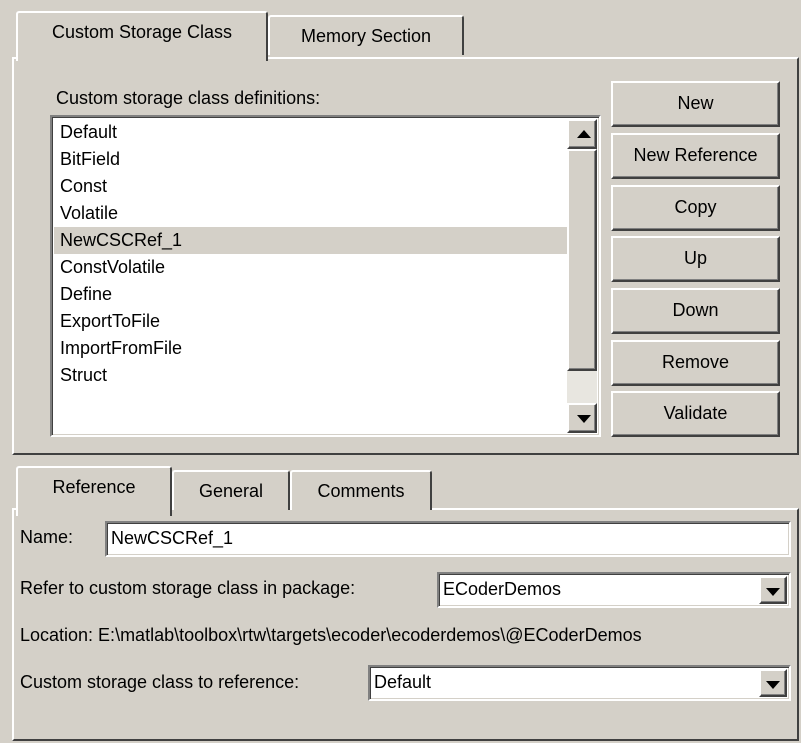 Image resolution: width=801 pixels, height=743 pixels. Describe the element at coordinates (310, 294) in the screenshot. I see `list-item-define: Define` at that location.